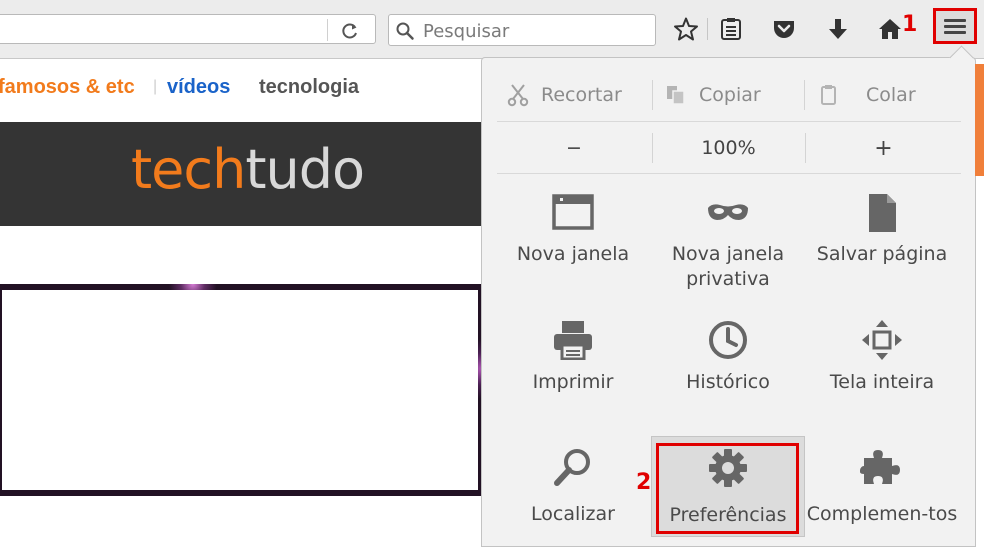 The image size is (984, 547). Describe the element at coordinates (882, 340) in the screenshot. I see `fullscreen-icon` at that location.